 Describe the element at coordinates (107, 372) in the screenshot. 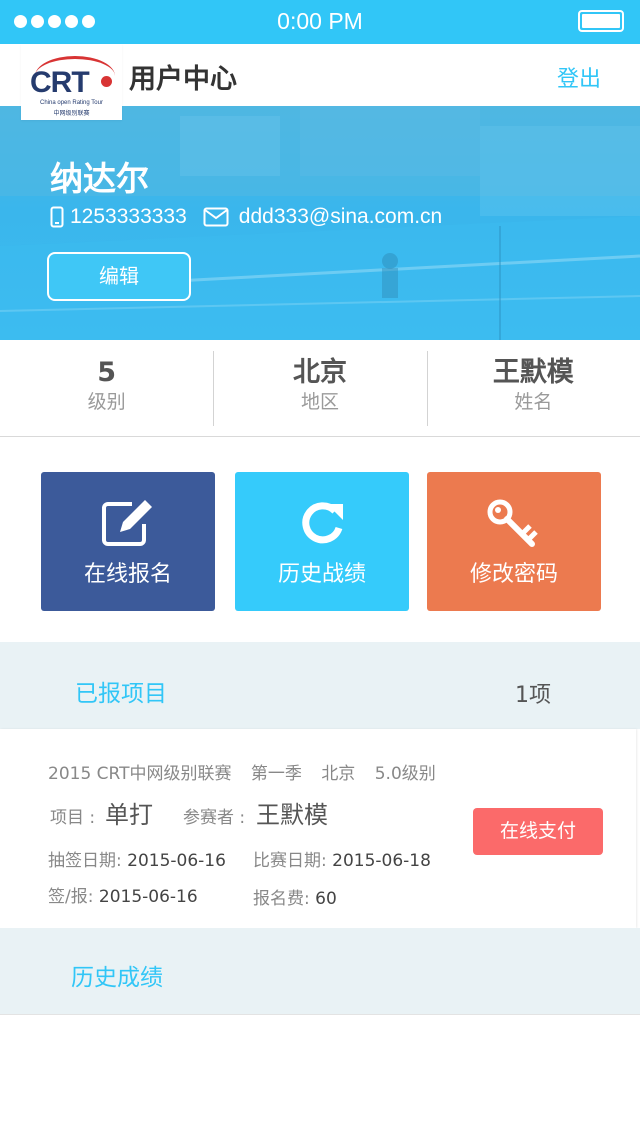

I see `level-value: 5` at that location.